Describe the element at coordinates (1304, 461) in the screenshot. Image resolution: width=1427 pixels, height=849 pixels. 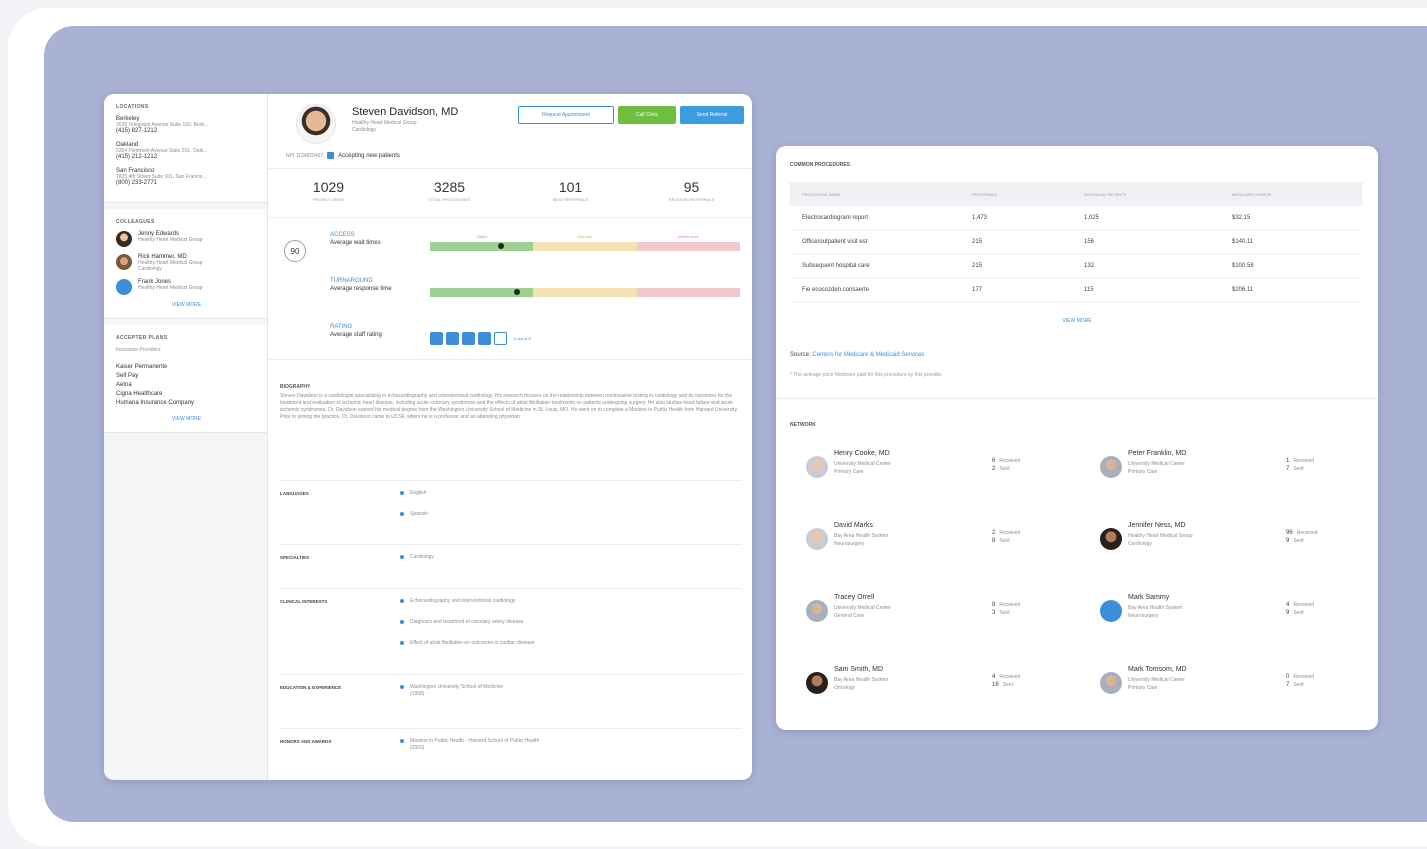
I see `received-label: Received` at that location.